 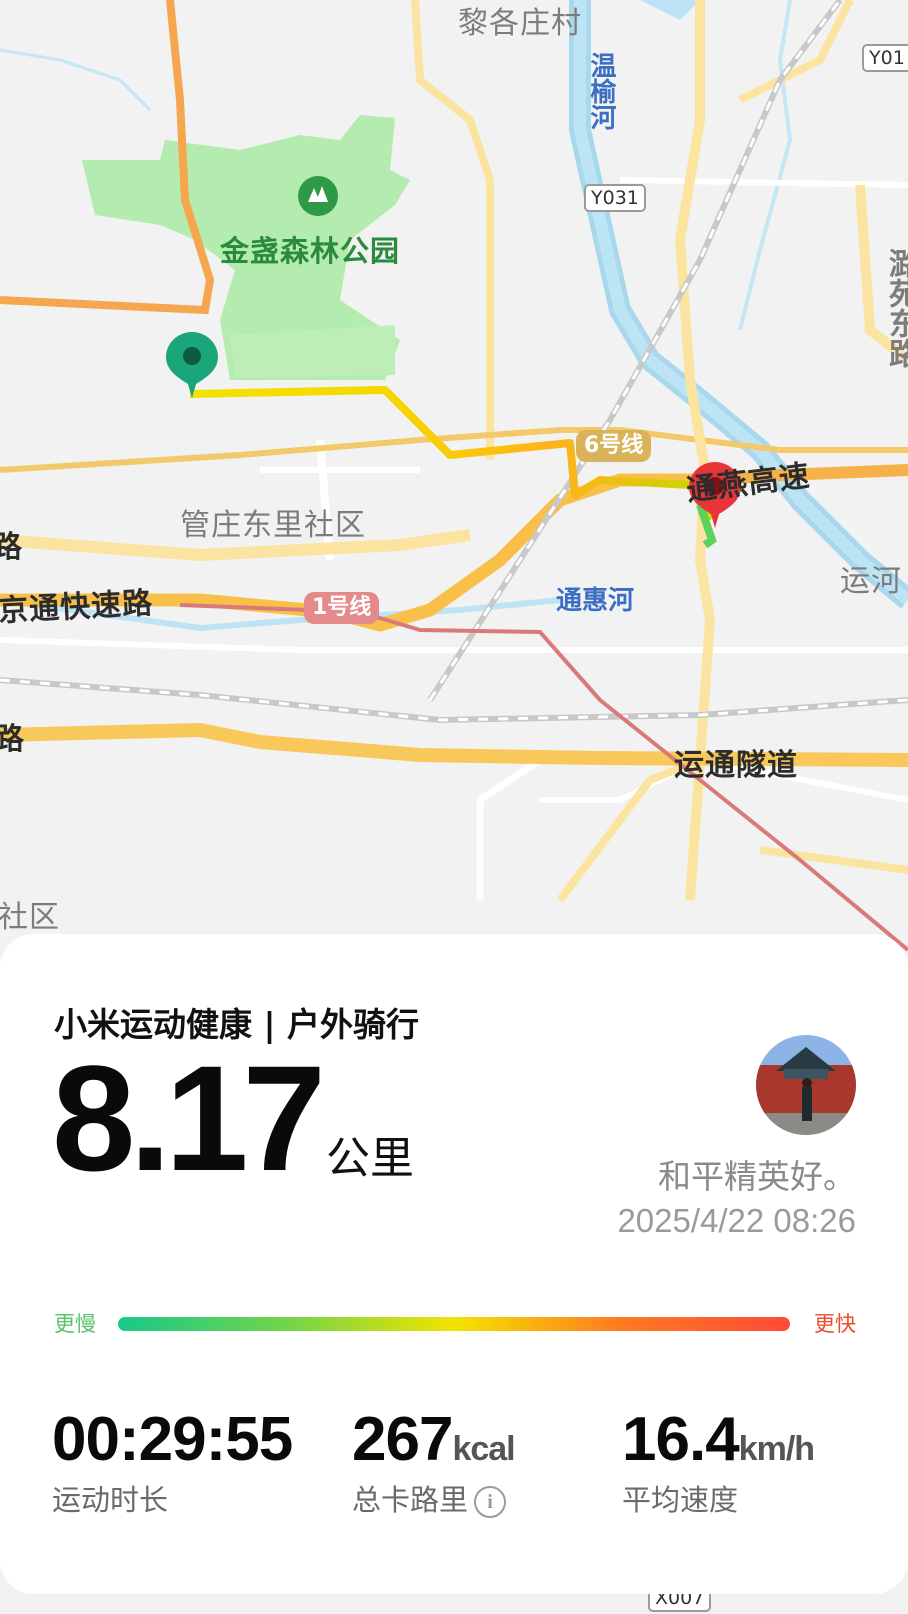 What do you see at coordinates (776, 1449) in the screenshot?
I see `stat-avg-speed-unit: km/h` at bounding box center [776, 1449].